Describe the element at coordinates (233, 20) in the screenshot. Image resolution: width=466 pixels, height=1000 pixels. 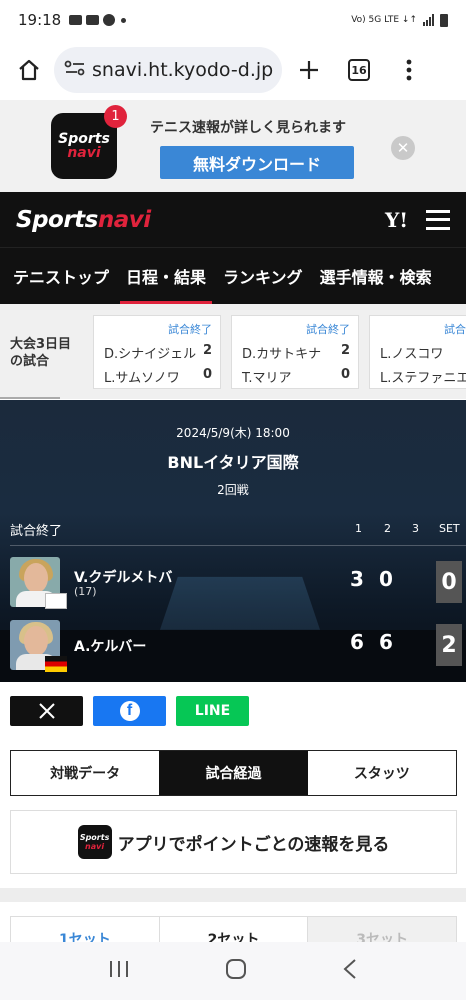
I see `status-bar: 19:18 Vo) 5G LTE ↓↑` at that location.